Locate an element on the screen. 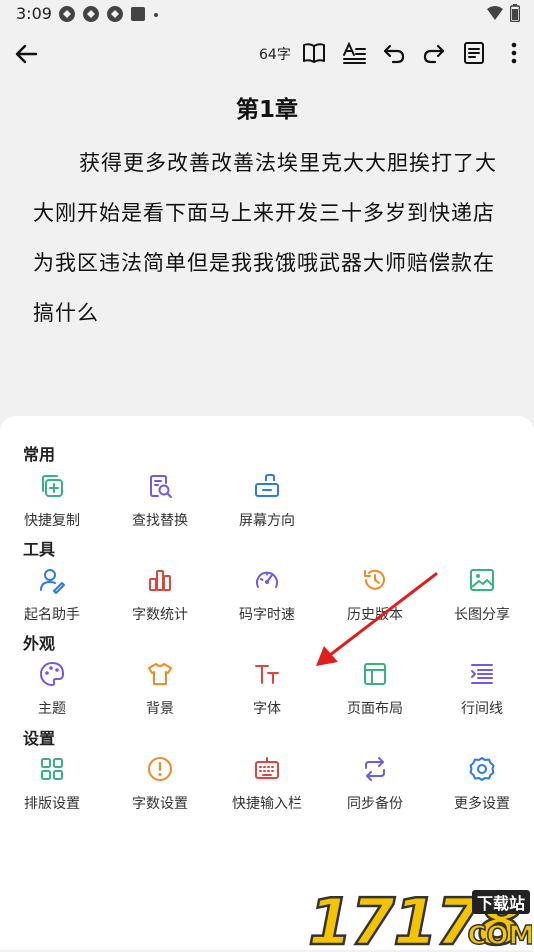  watermark-suffix: COM is located at coordinates (499, 934).